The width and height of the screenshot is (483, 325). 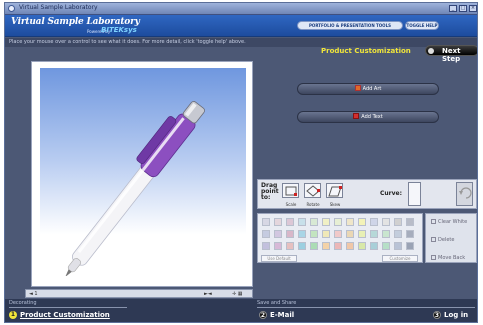 I want to click on rotate-icon, so click(x=313, y=191).